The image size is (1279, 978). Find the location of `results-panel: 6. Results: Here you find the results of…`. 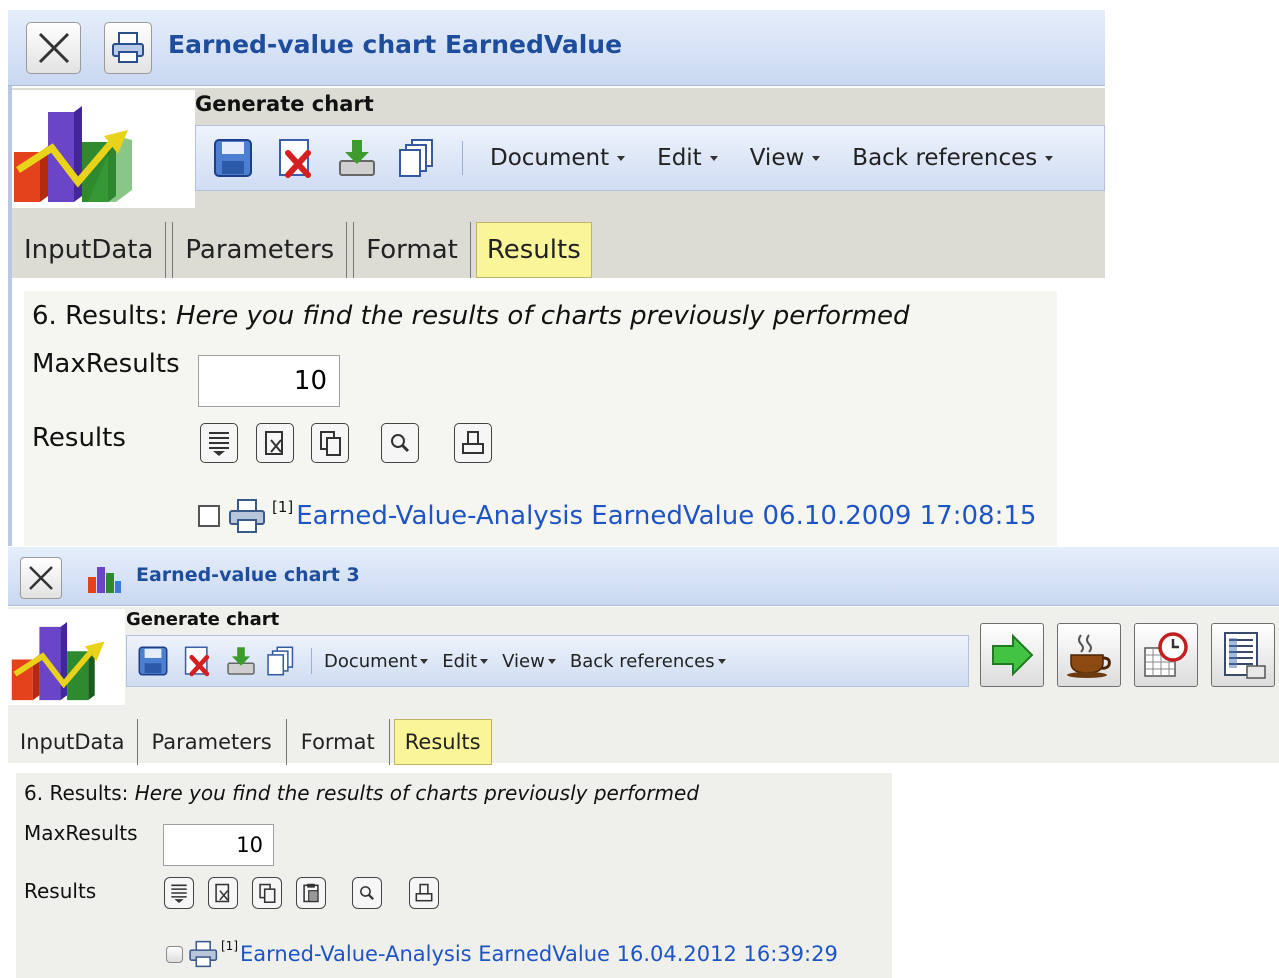

results-panel: 6. Results: Here you find the results of… is located at coordinates (454, 875).